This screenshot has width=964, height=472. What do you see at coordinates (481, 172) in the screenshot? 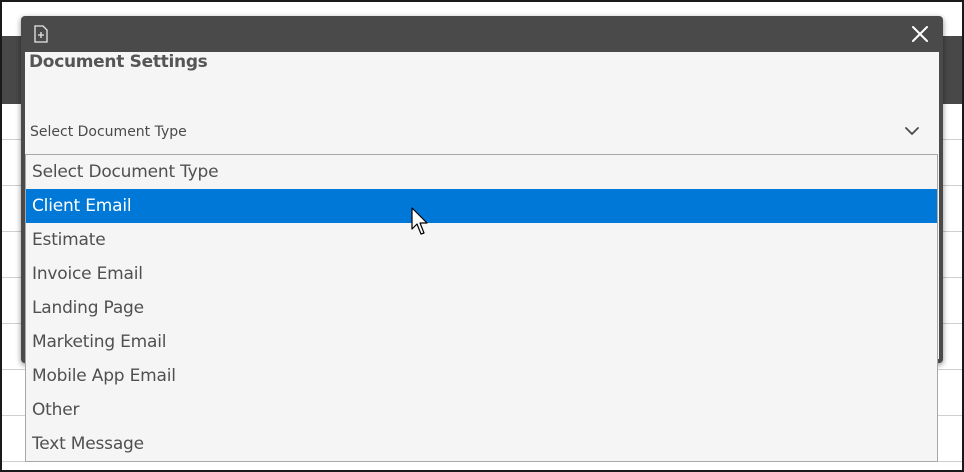
I see `dropdown-option-select-document-type: Select Document Type` at bounding box center [481, 172].